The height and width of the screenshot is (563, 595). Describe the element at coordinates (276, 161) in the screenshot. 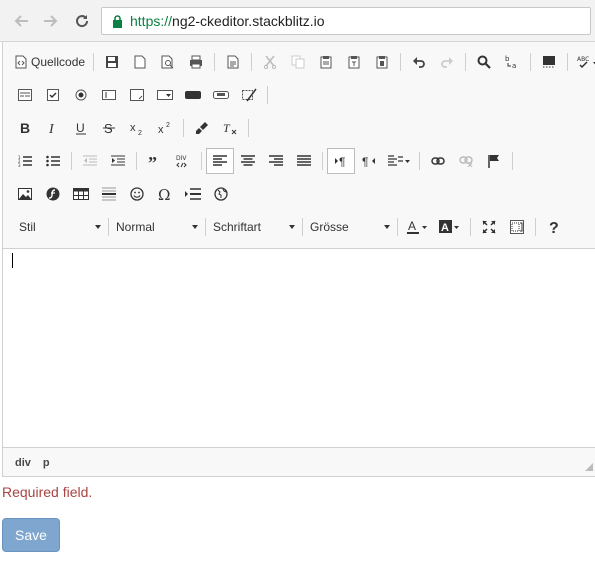

I see `align-right-button` at that location.